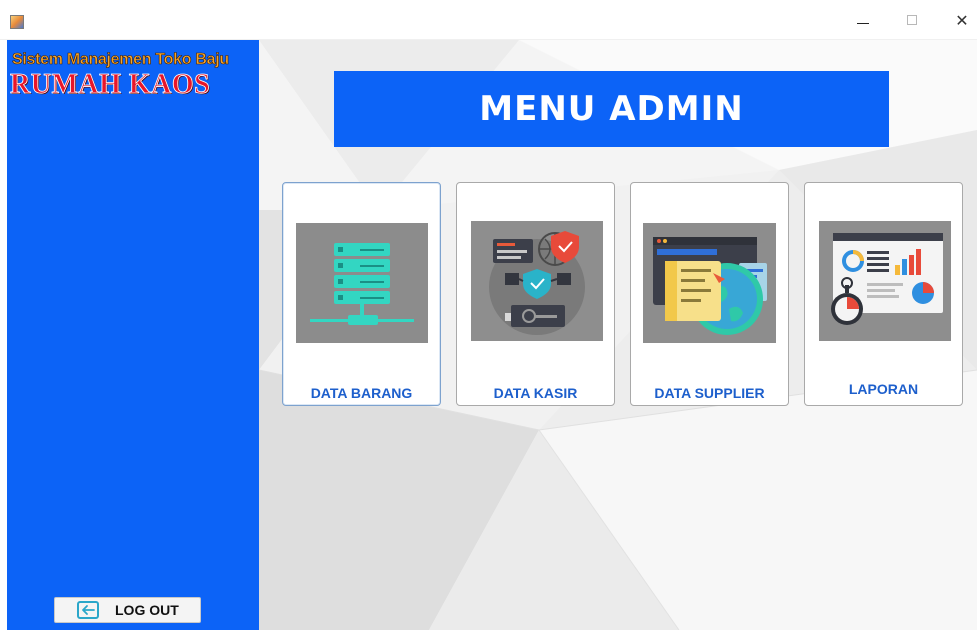 Image resolution: width=977 pixels, height=630 pixels. I want to click on menu-card-data-barang: DATA BARANG, so click(361, 294).